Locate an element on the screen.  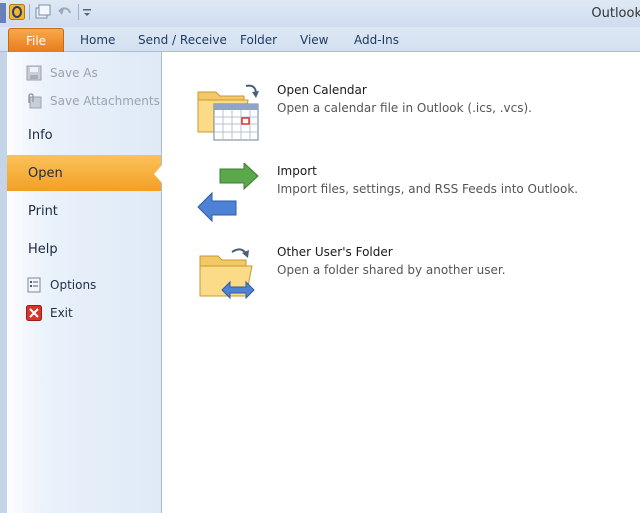
tab-home: Home is located at coordinates (97, 40).